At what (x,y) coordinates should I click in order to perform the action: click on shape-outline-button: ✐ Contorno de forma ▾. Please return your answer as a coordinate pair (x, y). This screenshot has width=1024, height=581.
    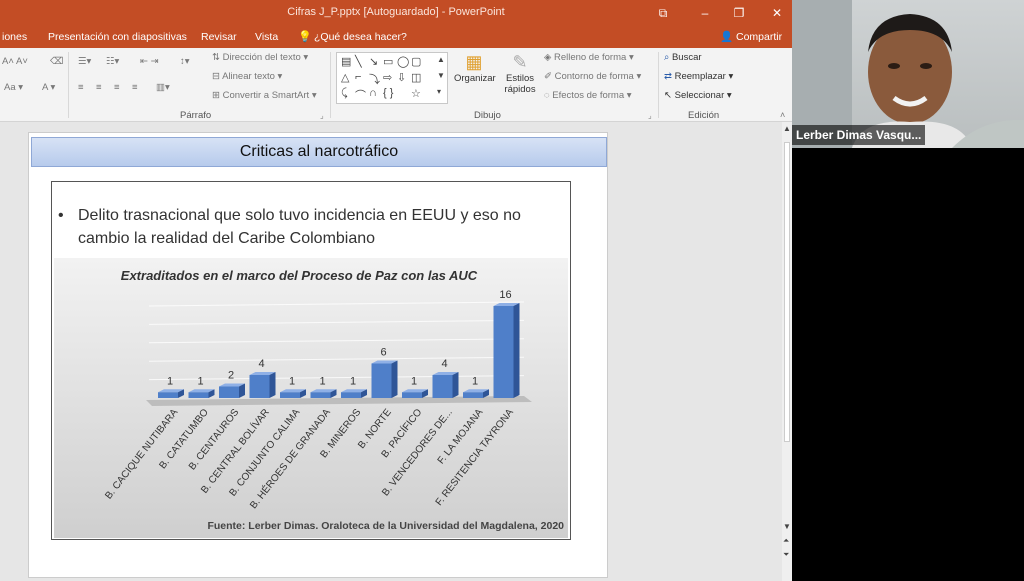
    Looking at the image, I should click on (592, 76).